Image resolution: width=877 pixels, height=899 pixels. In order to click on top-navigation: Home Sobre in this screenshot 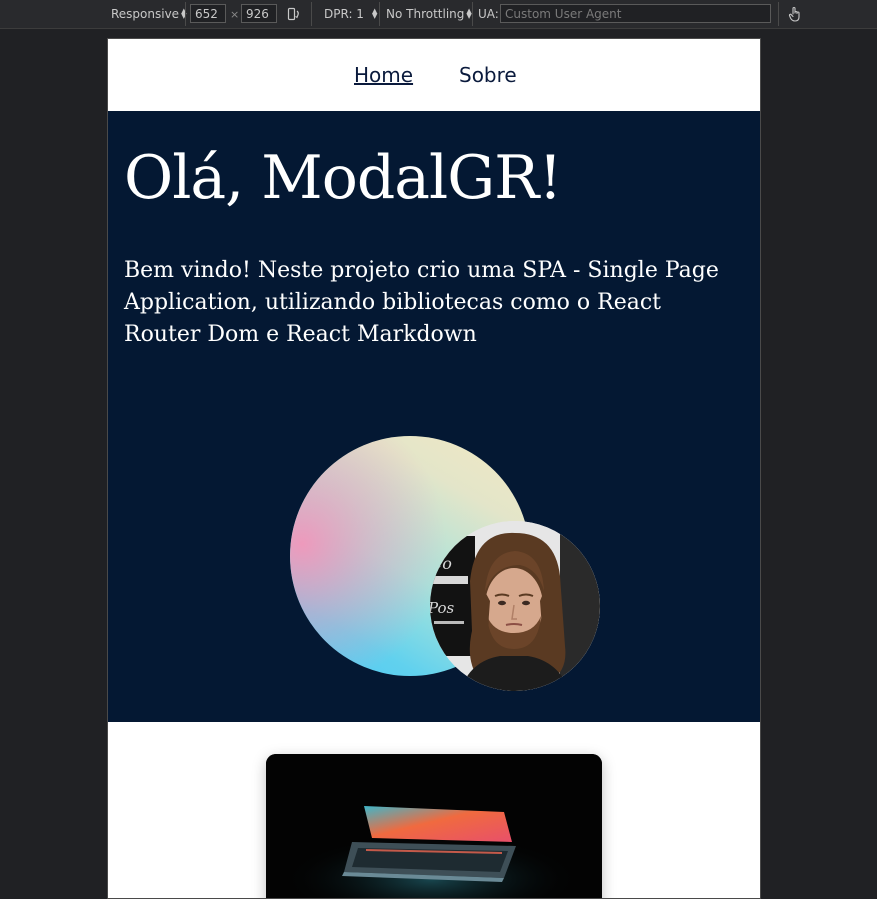, I will do `click(434, 75)`.